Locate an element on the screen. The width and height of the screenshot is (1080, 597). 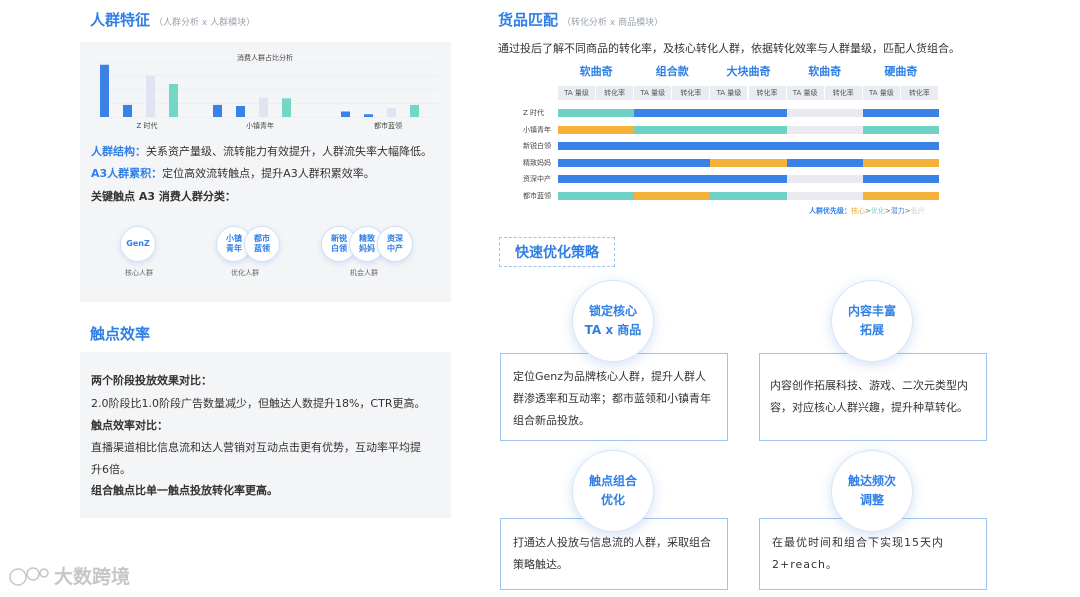
circle-4-text: 触达频次 调整 is located at coordinates (871, 490).